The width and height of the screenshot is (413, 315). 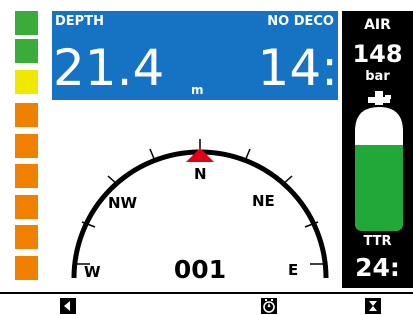 I want to click on air-pressure-unit: bar, so click(x=377, y=76).